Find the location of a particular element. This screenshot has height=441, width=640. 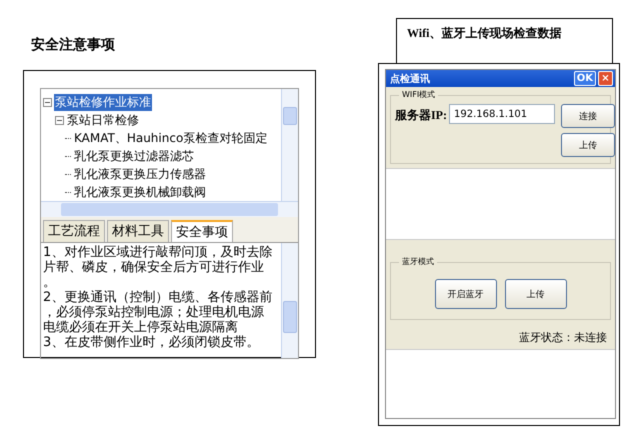

close-button: × is located at coordinates (605, 78).